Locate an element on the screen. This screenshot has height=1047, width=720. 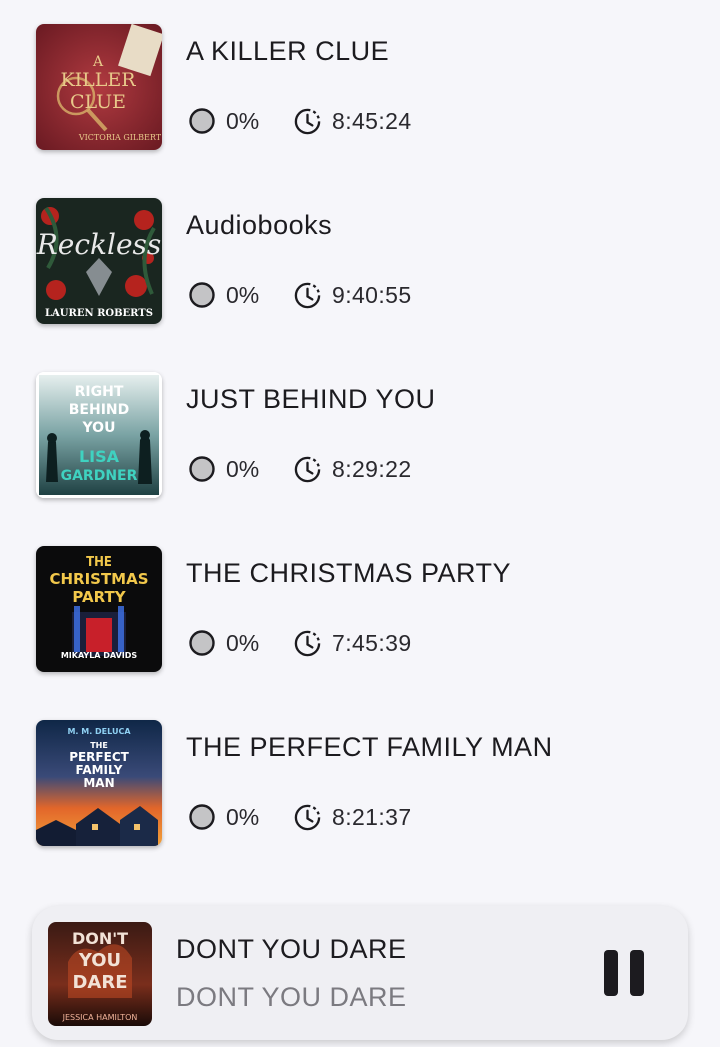
cover-text: CHRISTMAS is located at coordinates (98, 579).